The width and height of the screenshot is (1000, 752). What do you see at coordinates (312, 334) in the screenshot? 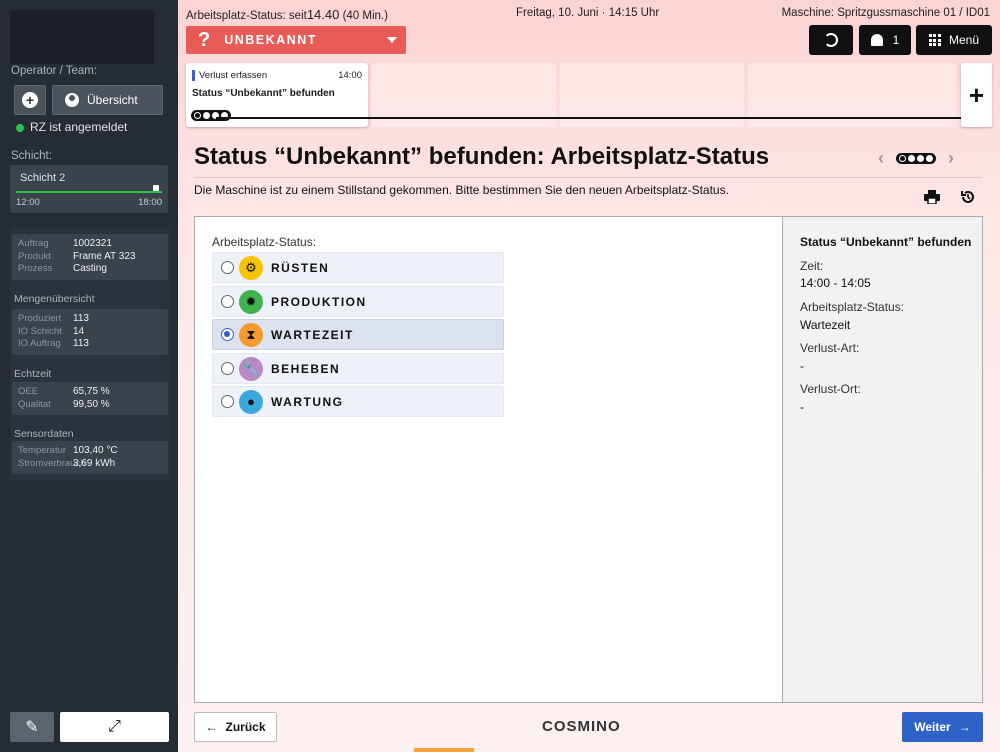
I see `option-label: WARTEZEIT` at bounding box center [312, 334].